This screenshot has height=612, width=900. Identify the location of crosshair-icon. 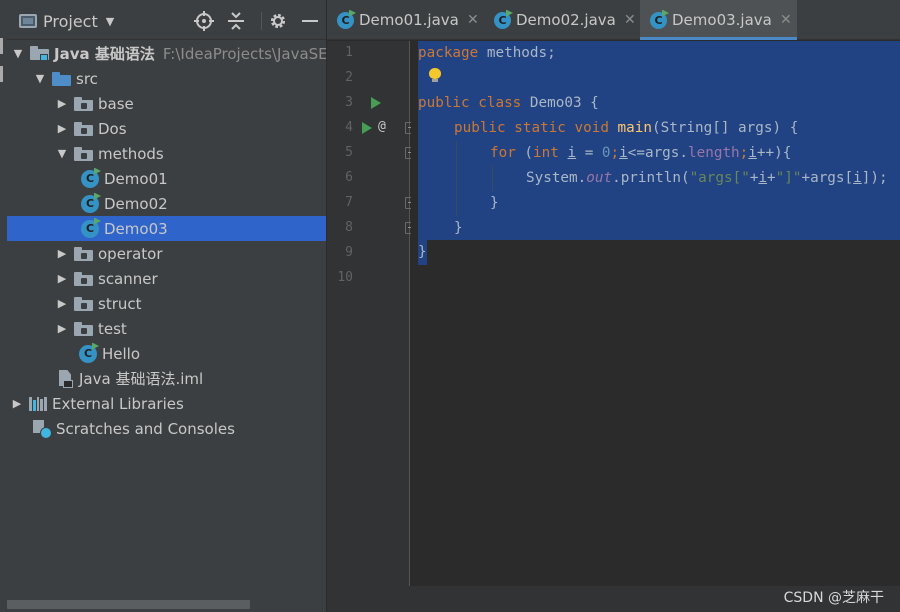
(204, 21).